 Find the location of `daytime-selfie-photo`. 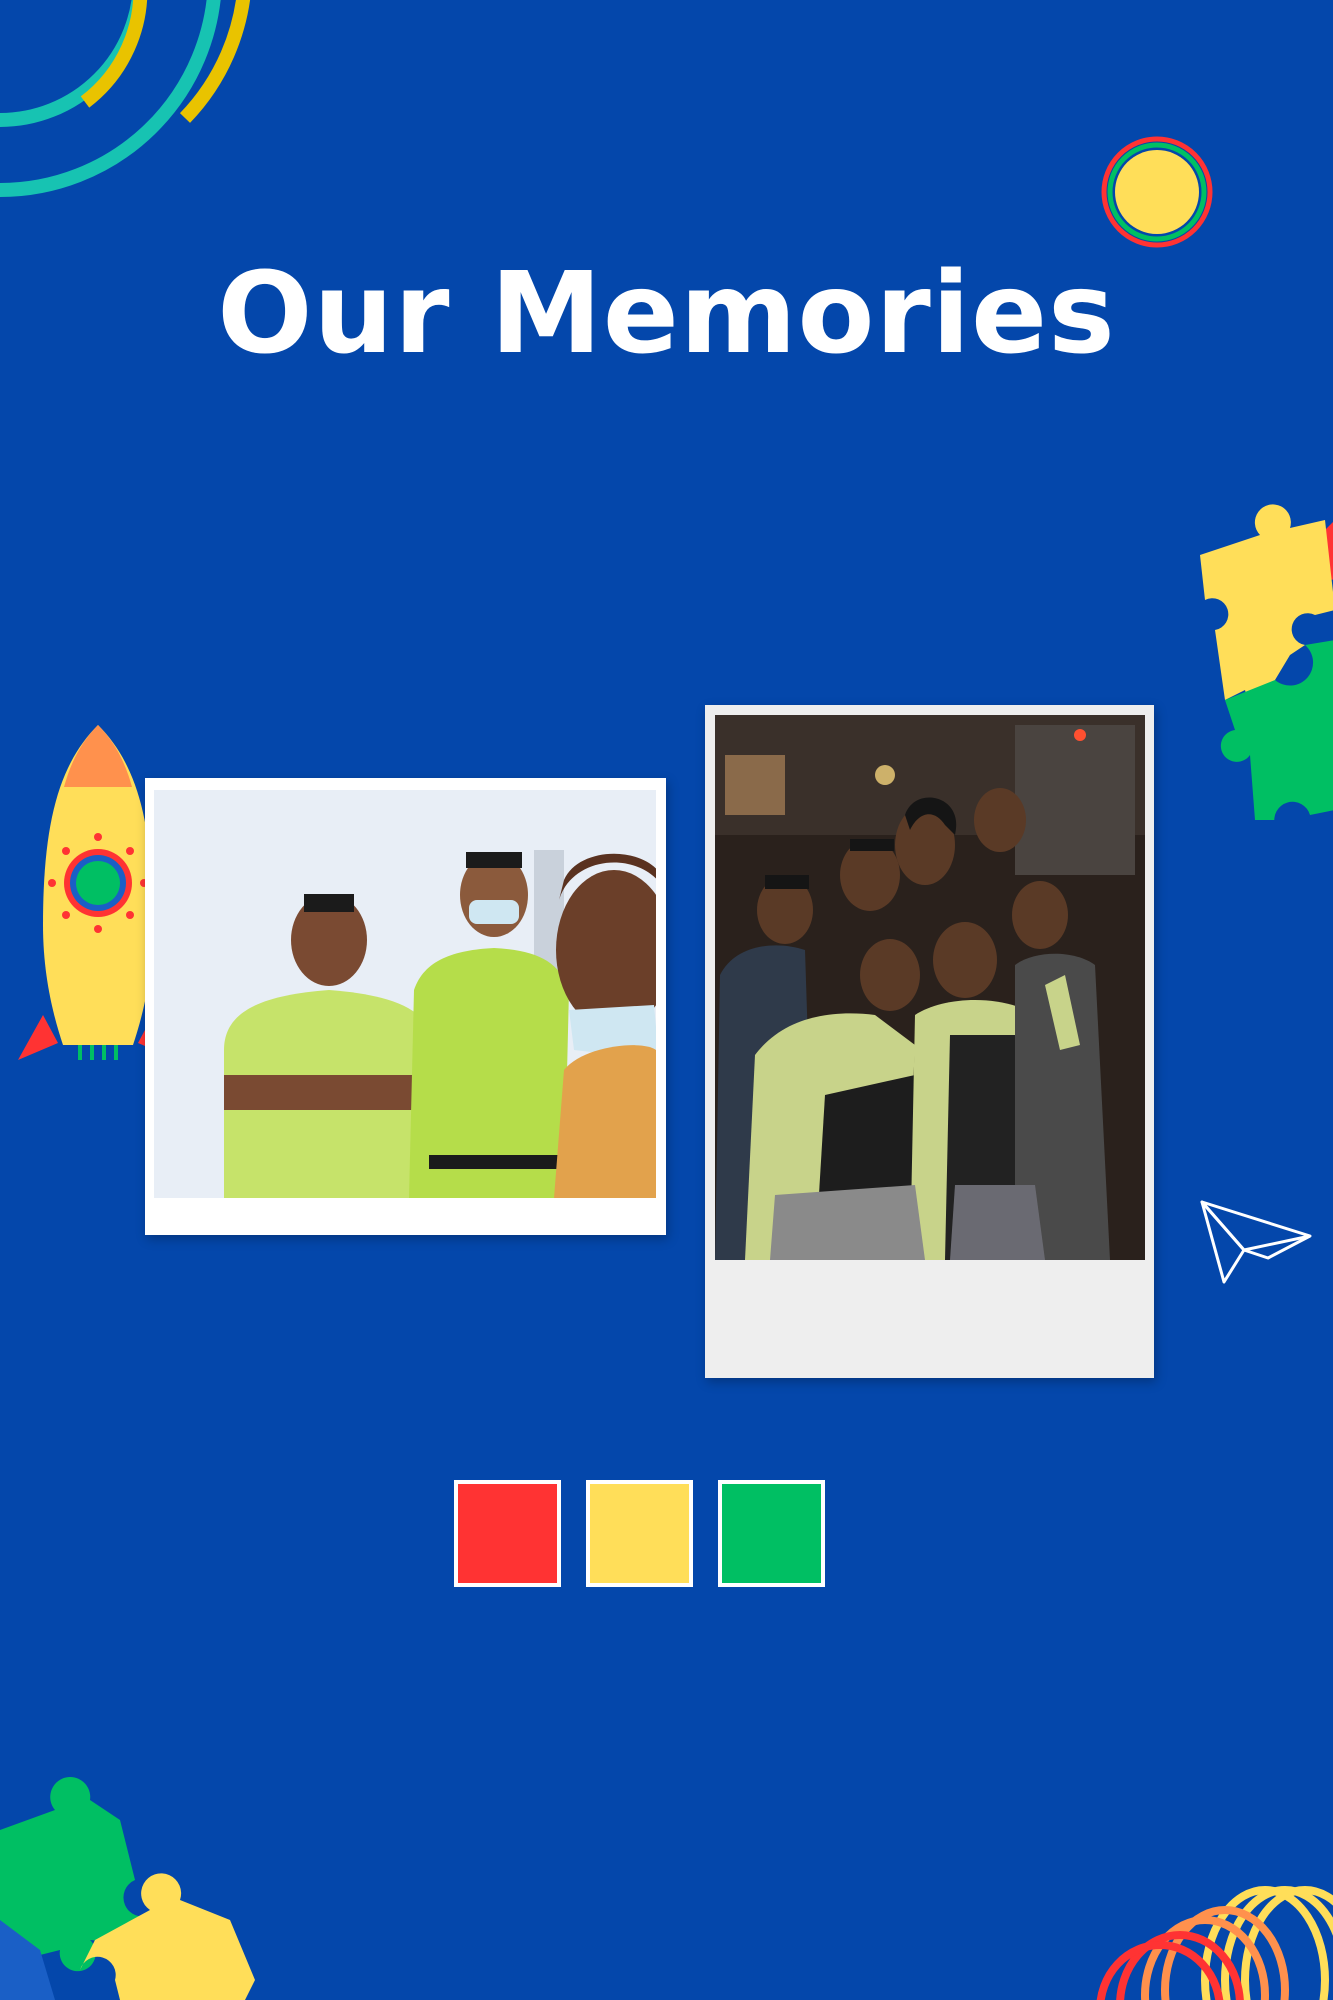

daytime-selfie-photo is located at coordinates (405, 994).